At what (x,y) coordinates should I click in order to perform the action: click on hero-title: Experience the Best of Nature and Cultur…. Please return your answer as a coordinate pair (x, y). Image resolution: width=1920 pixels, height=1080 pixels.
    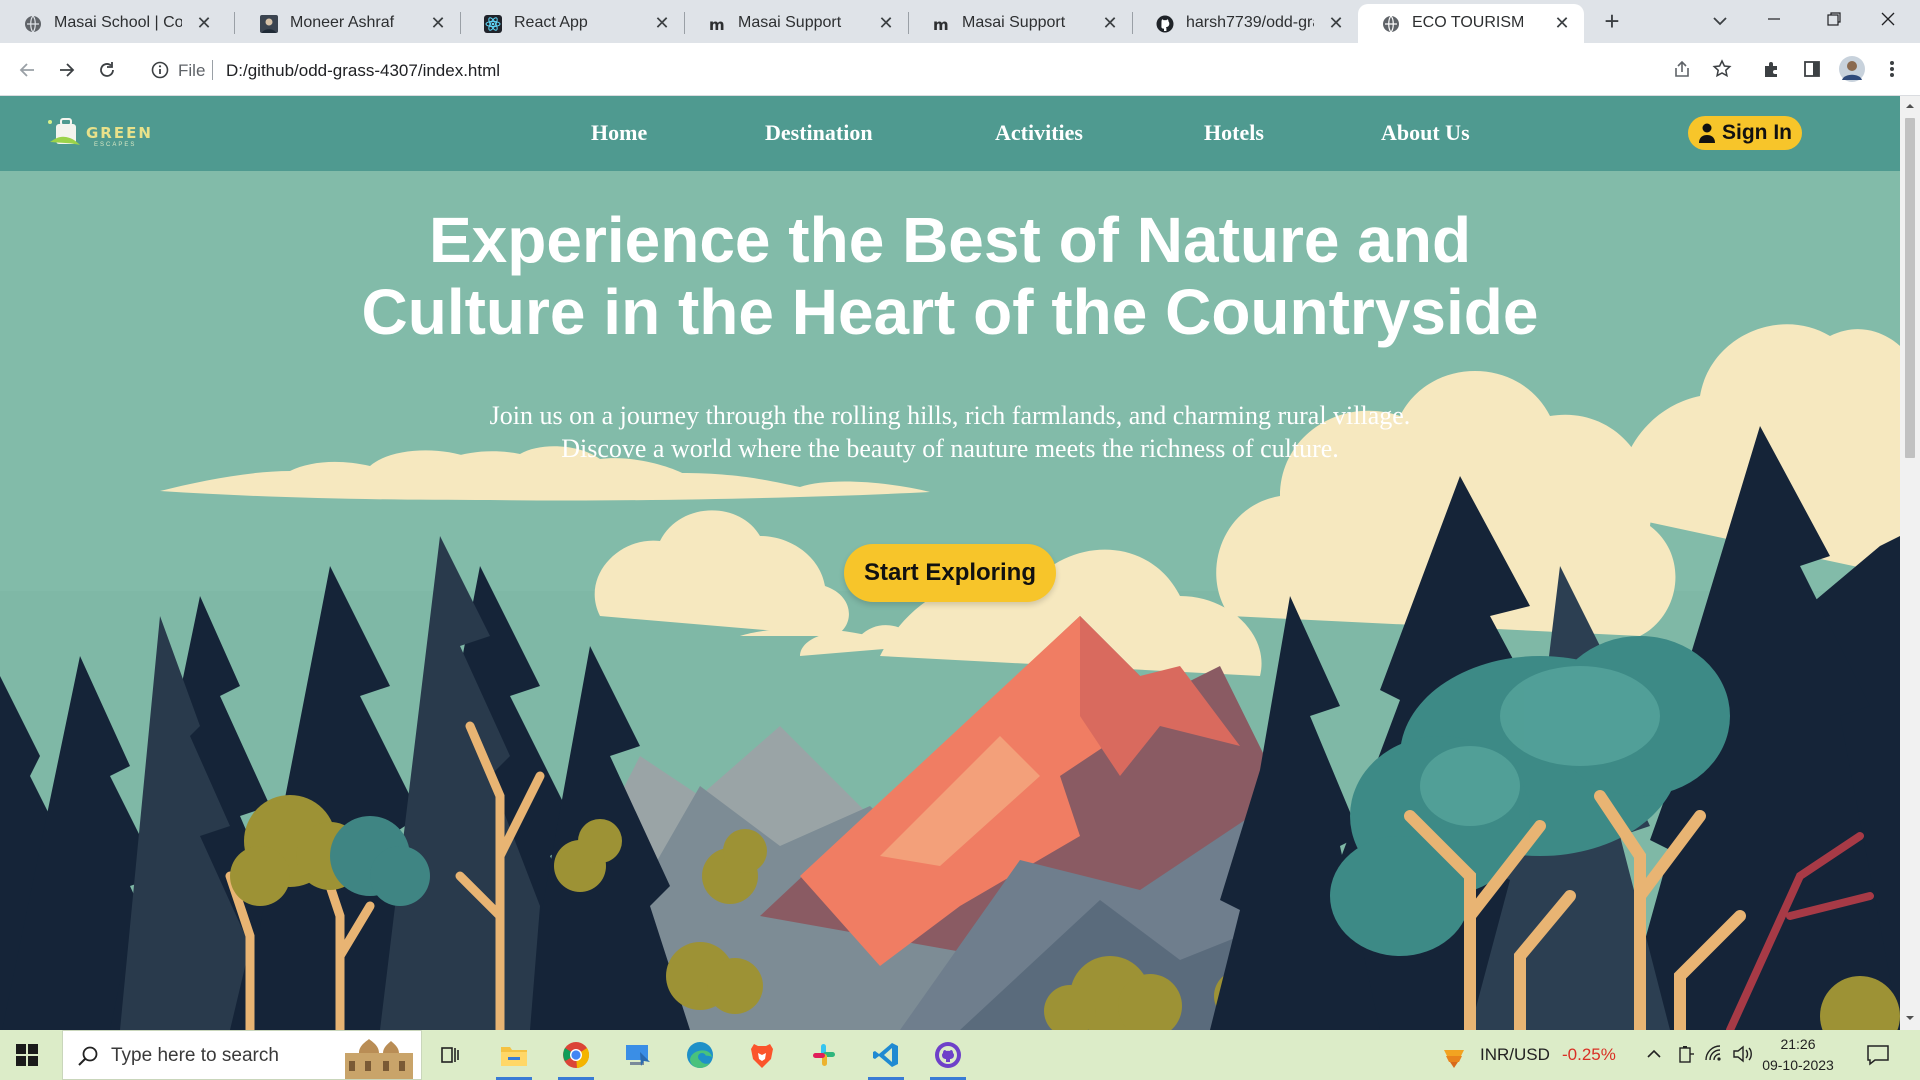
    Looking at the image, I should click on (950, 276).